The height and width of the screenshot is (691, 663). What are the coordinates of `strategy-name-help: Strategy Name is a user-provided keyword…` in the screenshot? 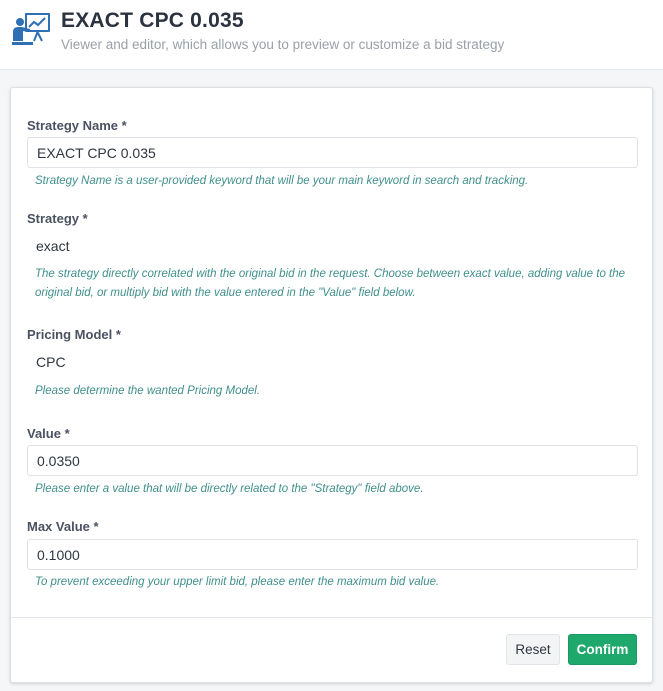 It's located at (282, 181).